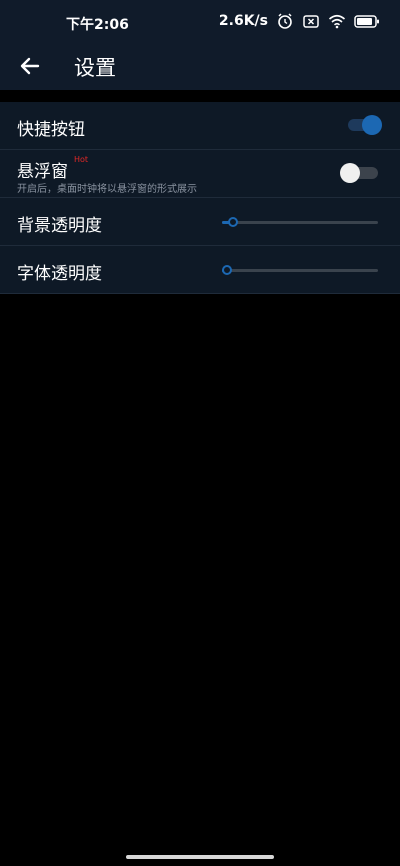  What do you see at coordinates (200, 222) in the screenshot?
I see `setting-background-opacity: 背景透明度` at bounding box center [200, 222].